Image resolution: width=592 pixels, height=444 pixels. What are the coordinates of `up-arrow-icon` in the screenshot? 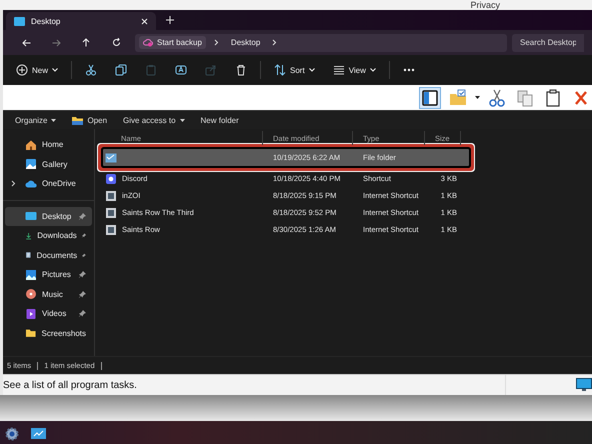 It's located at (86, 42).